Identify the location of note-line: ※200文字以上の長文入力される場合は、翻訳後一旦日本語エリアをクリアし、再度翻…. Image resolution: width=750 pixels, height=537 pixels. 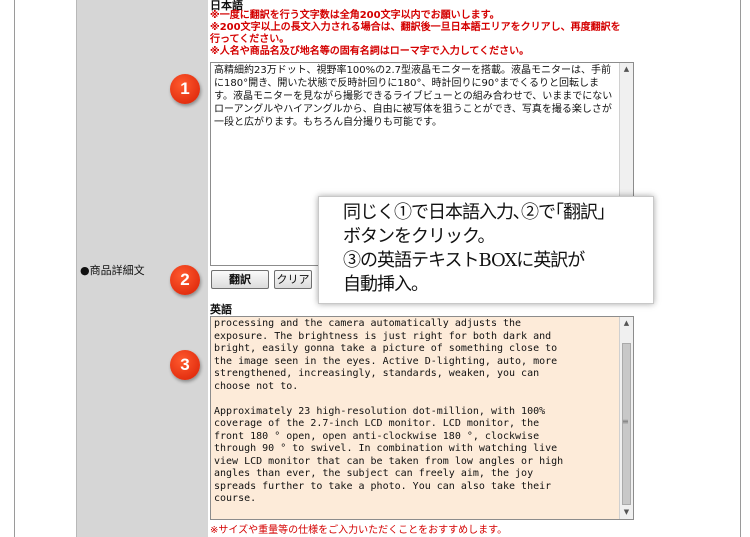
(415, 27).